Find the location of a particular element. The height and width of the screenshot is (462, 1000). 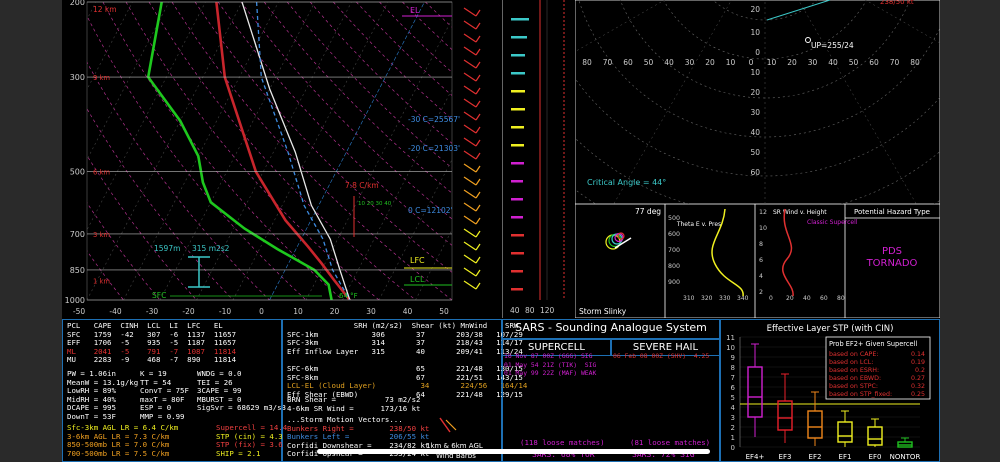

hodo-y-tick: 50 is located at coordinates (755, 152).